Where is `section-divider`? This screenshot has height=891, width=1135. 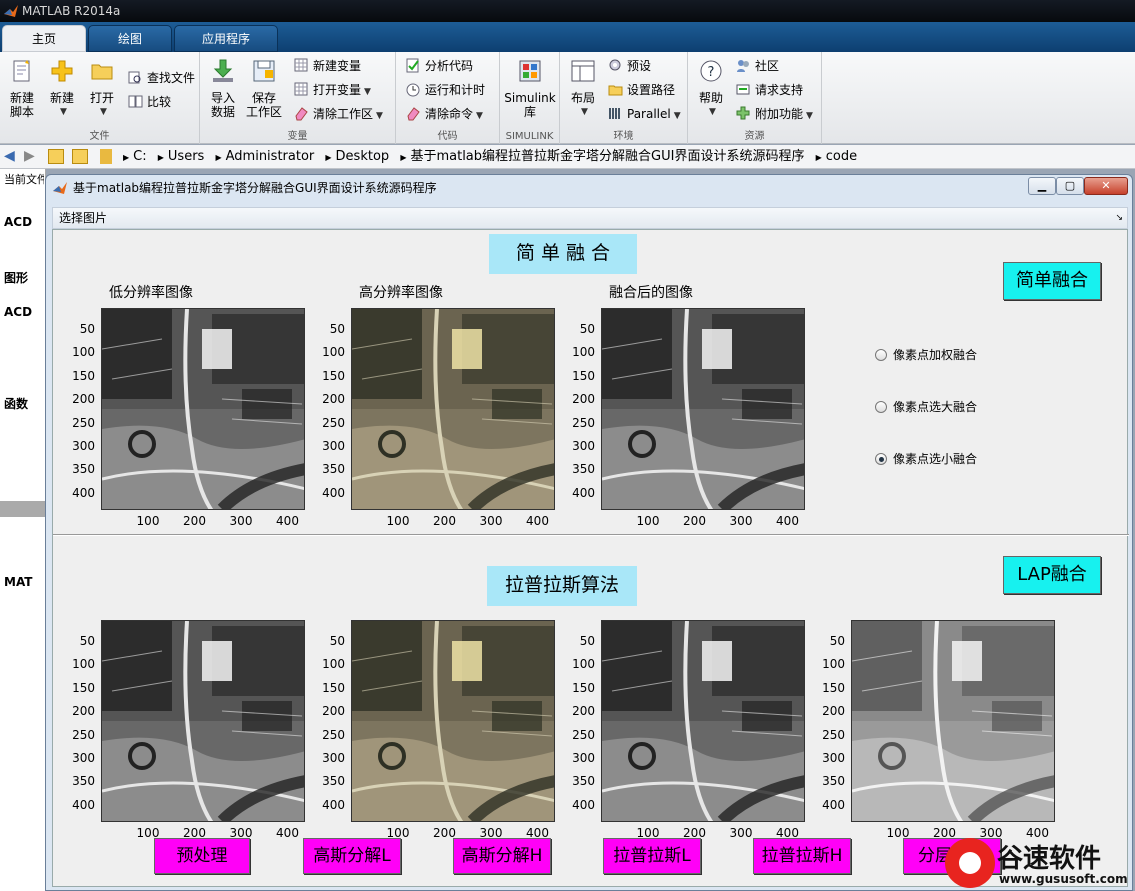 section-divider is located at coordinates (591, 535).